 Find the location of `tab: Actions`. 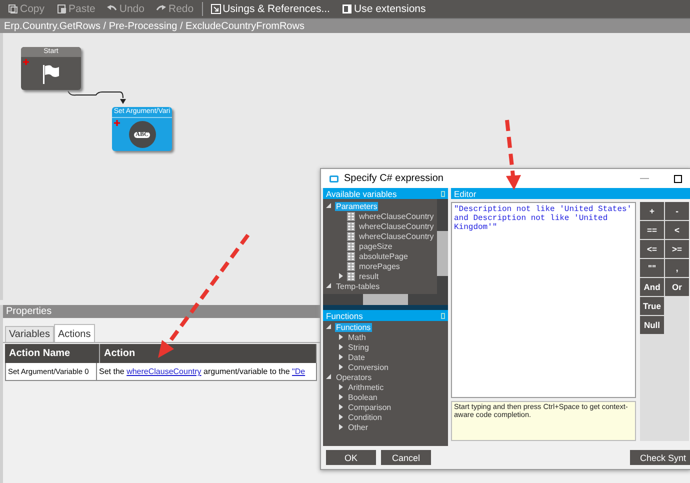

tab: Actions is located at coordinates (74, 333).